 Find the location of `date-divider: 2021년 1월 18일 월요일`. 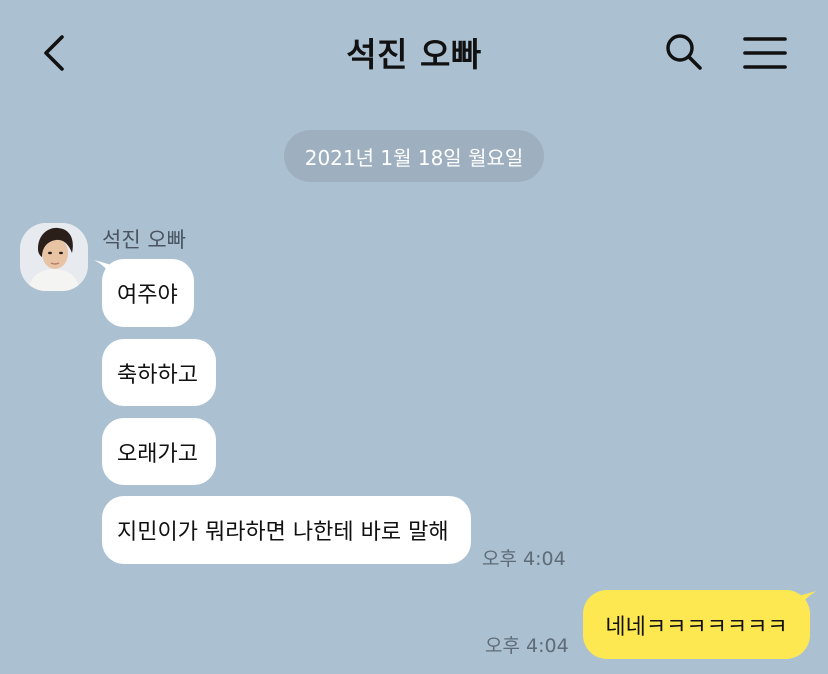

date-divider: 2021년 1월 18일 월요일 is located at coordinates (414, 156).